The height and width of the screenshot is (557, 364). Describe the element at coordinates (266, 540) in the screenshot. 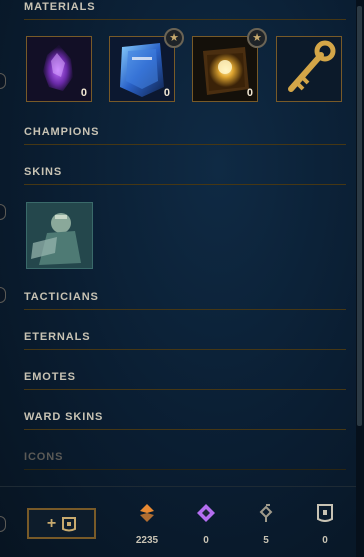

I see `key-fragment-value: 5` at that location.